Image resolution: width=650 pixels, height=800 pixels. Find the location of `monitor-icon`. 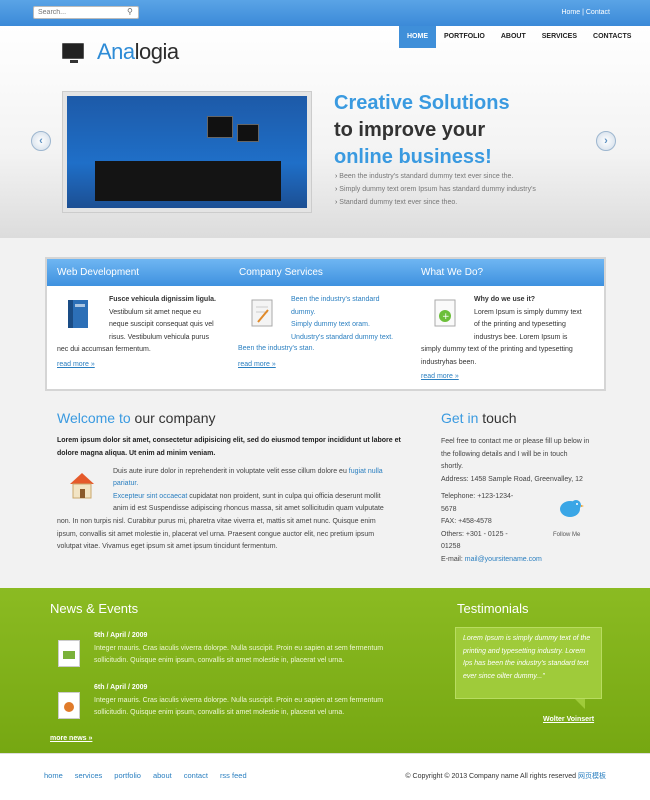

monitor-icon is located at coordinates (73, 53).